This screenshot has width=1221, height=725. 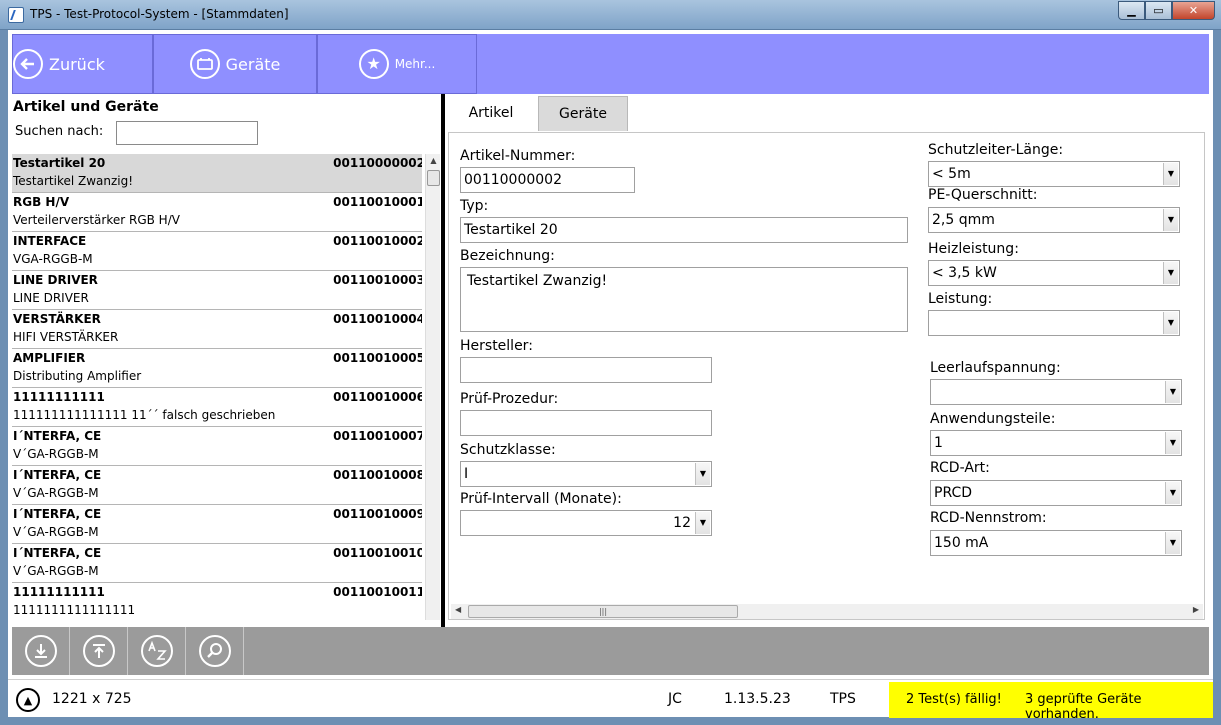 What do you see at coordinates (1056, 493) in the screenshot?
I see `rcd-art-select: PRCD ▼` at bounding box center [1056, 493].